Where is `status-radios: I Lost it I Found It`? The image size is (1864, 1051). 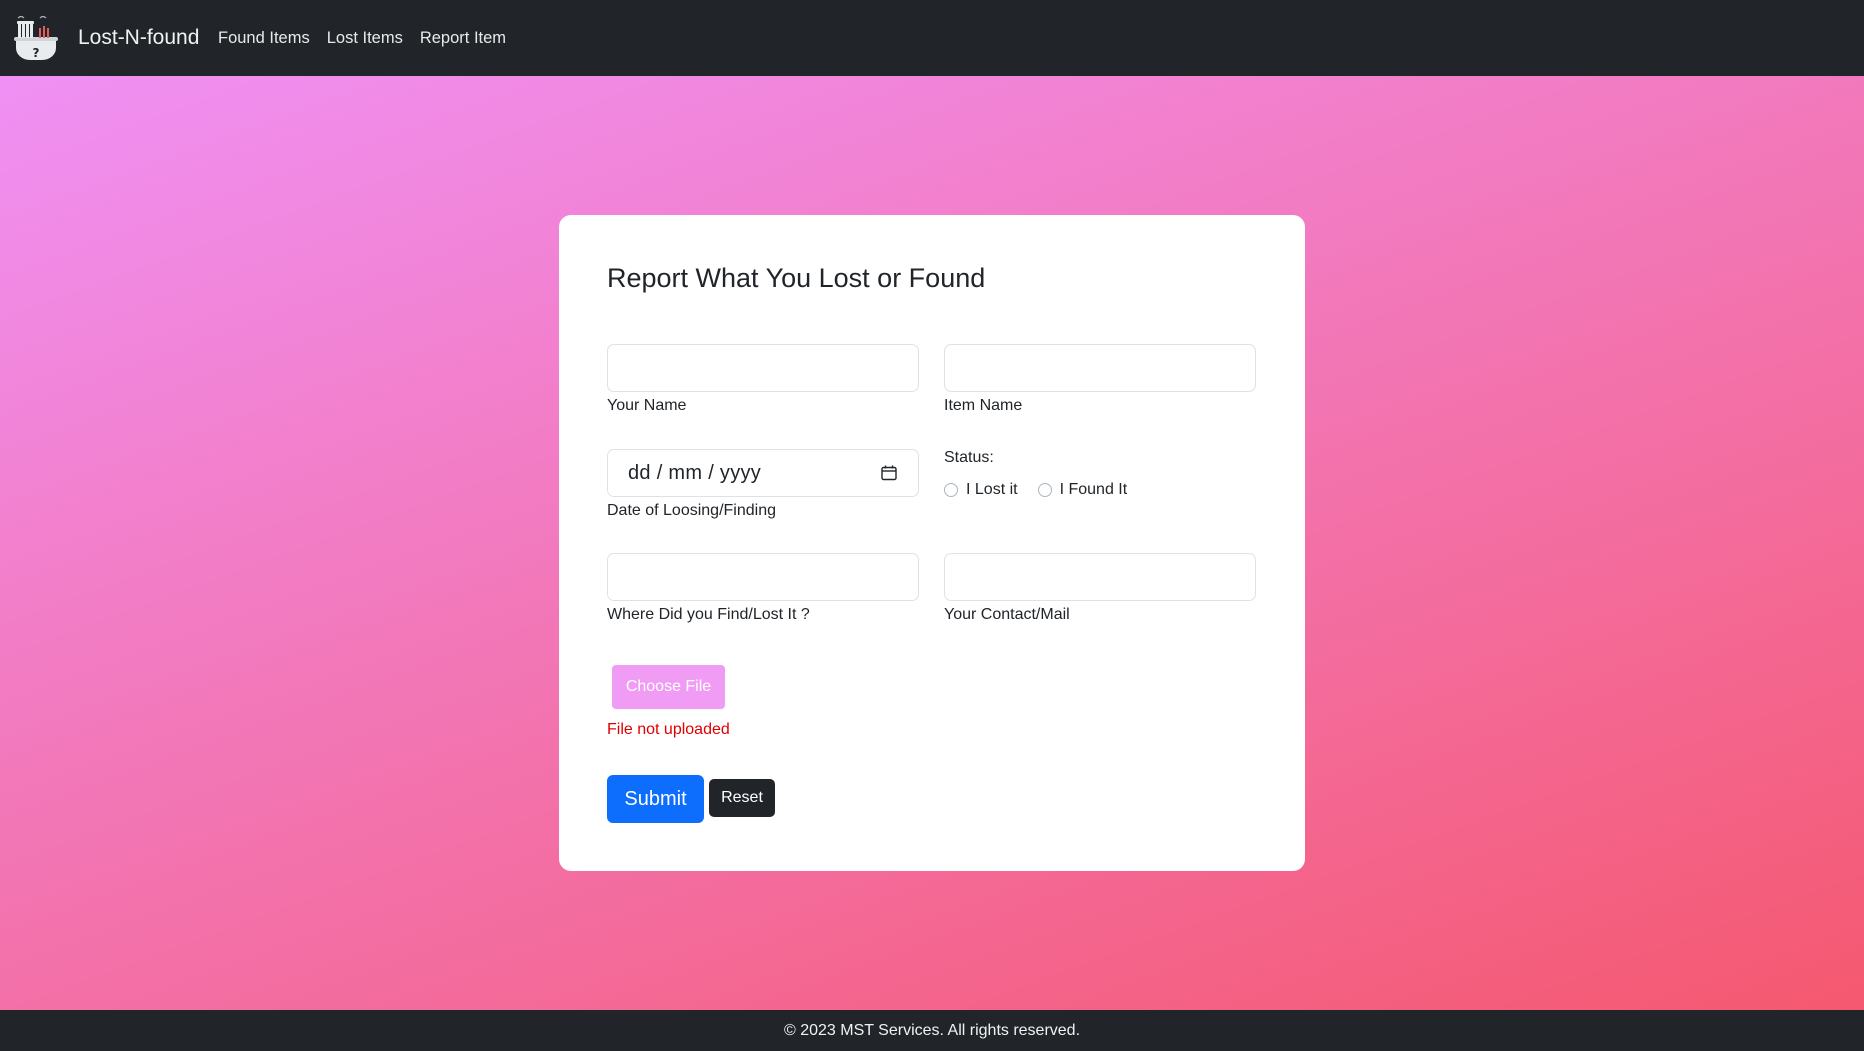 status-radios: I Lost it I Found It is located at coordinates (1035, 490).